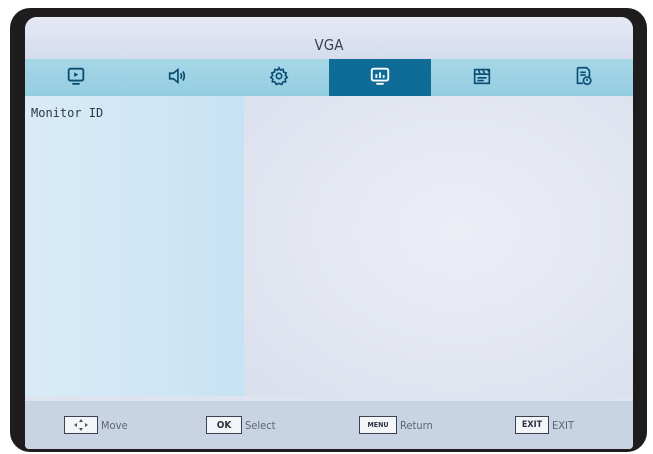  I want to click on tab-display, so click(380, 77).